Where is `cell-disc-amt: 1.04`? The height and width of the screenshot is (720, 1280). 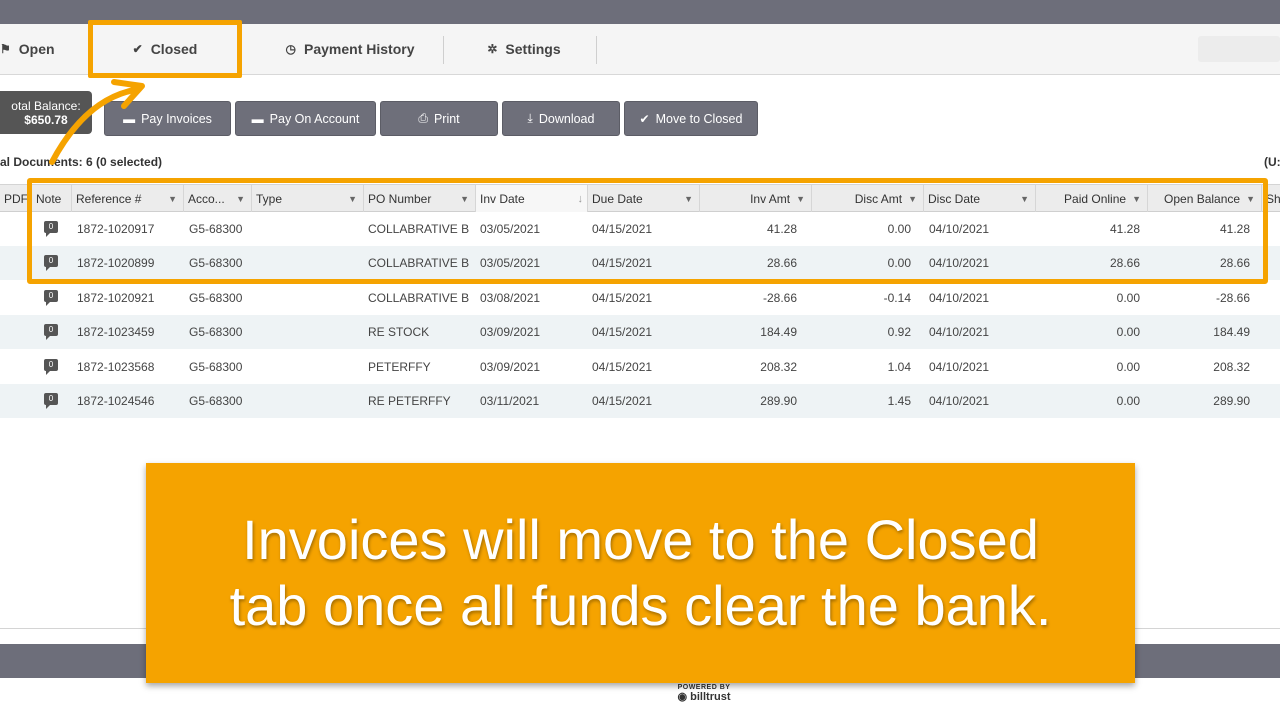 cell-disc-amt: 1.04 is located at coordinates (899, 366).